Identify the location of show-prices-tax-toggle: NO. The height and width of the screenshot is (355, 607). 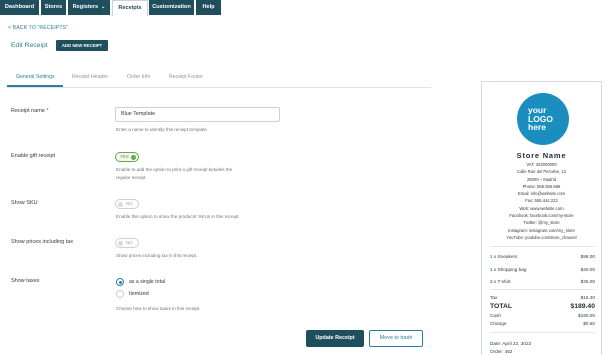
(127, 243).